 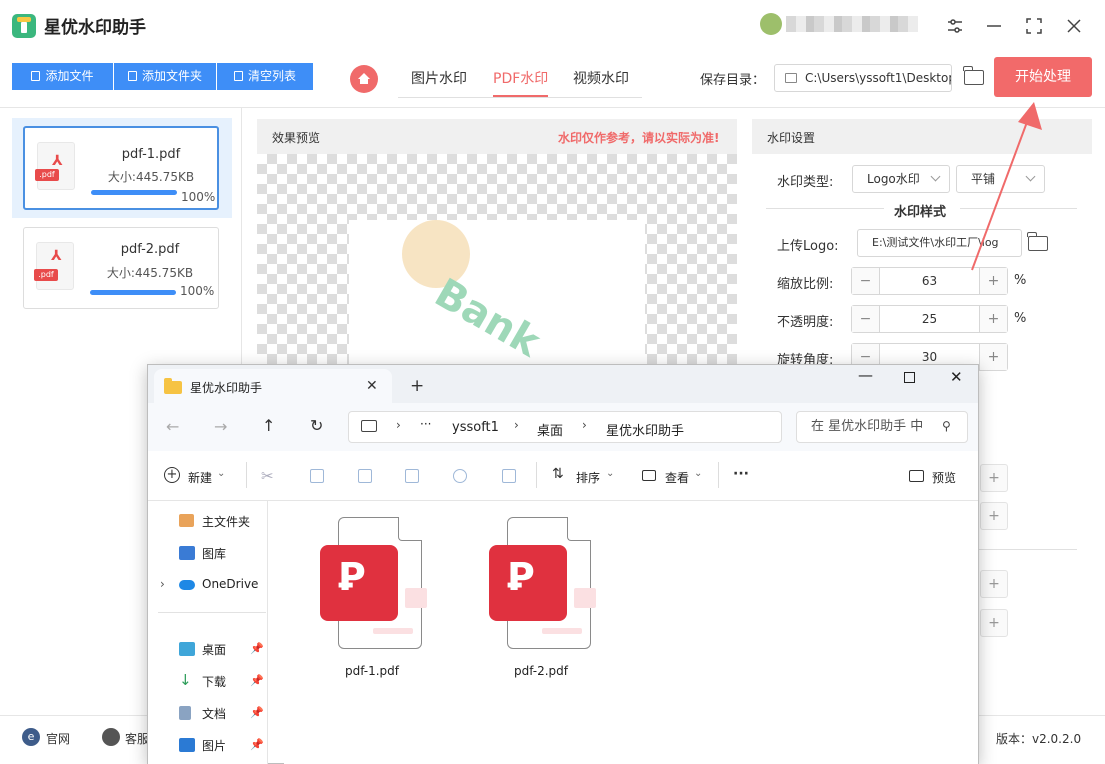 I want to click on file-card-1: ⅄ .pdf pdf-1.pdf 大小:445.75KB 100%, so click(x=121, y=168).